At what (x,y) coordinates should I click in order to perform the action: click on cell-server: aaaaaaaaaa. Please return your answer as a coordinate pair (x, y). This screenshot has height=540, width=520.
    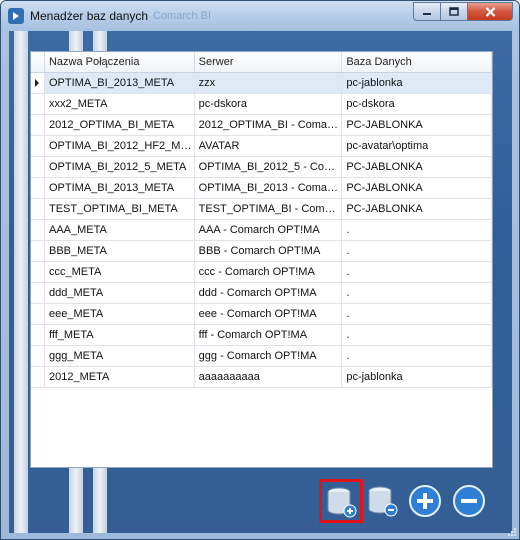
    Looking at the image, I should click on (269, 377).